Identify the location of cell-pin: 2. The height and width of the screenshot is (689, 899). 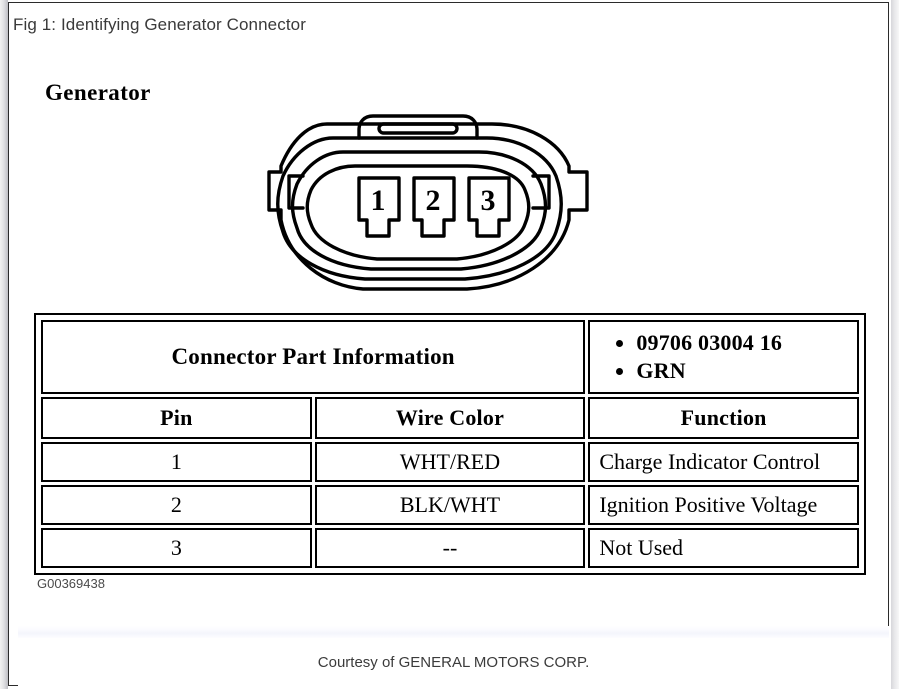
(176, 505).